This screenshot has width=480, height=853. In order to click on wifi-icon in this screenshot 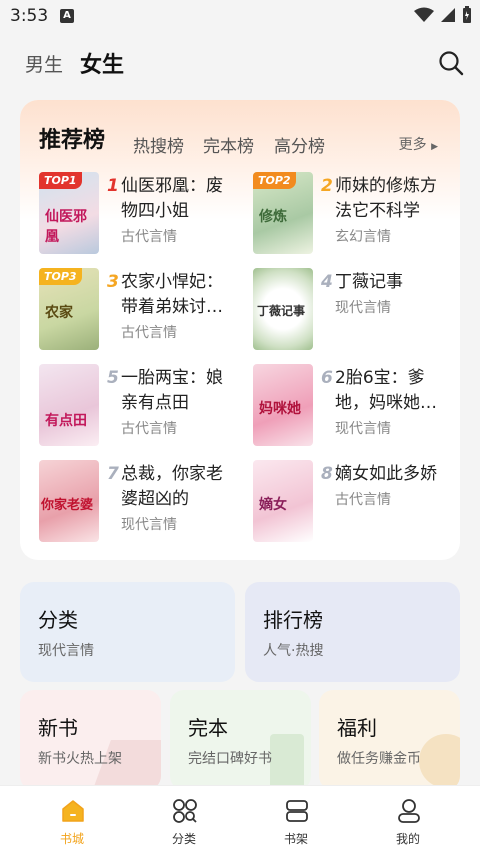, I will do `click(424, 14)`.